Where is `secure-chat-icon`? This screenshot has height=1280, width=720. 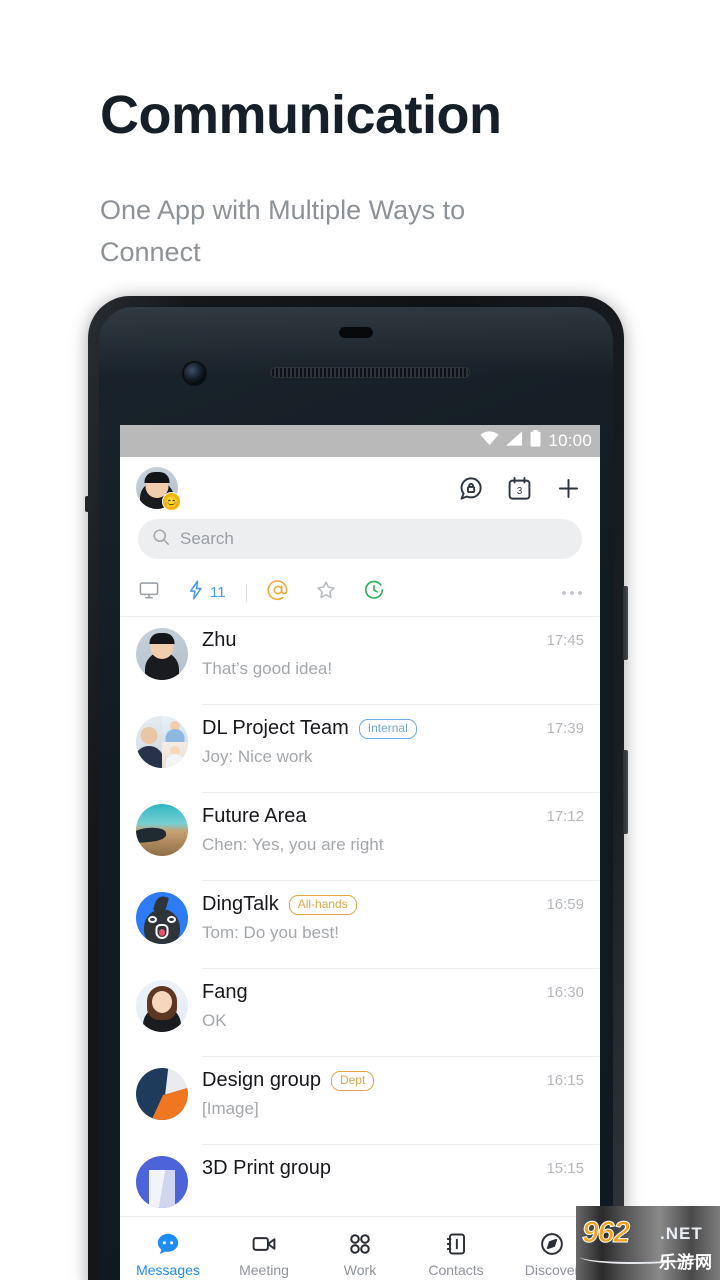
secure-chat-icon is located at coordinates (470, 488).